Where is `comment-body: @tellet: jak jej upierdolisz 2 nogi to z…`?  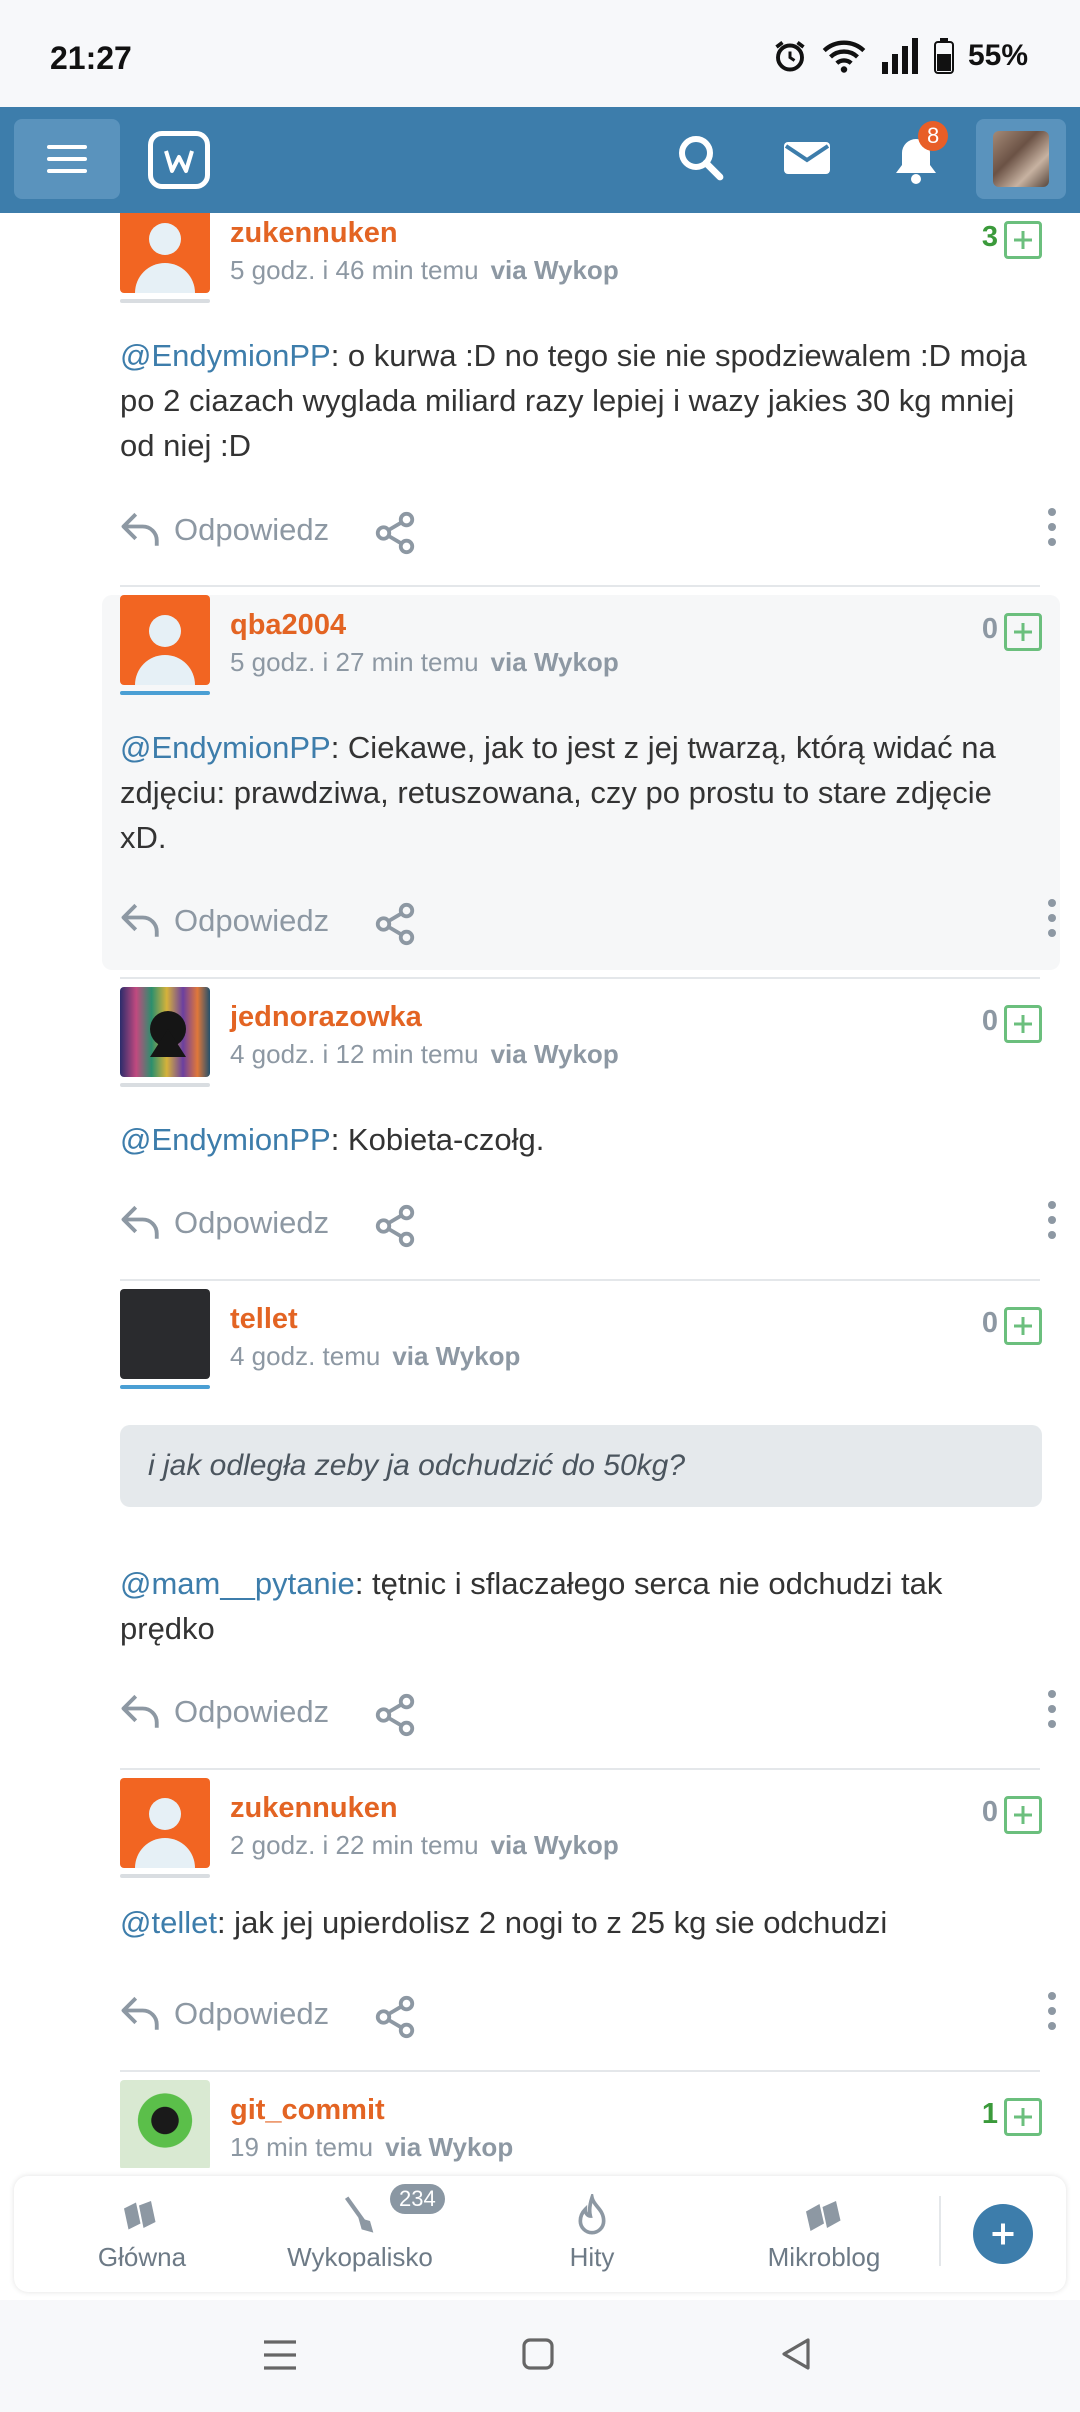
comment-body: @tellet: jak jej upierdolisz 2 nogi to z… is located at coordinates (504, 1922).